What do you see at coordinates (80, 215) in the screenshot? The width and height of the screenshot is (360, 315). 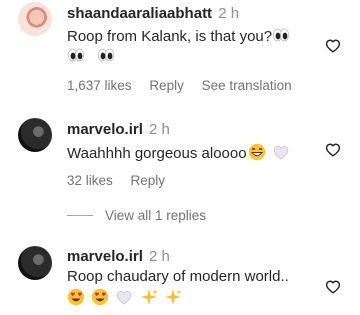 I see `divider-line` at bounding box center [80, 215].